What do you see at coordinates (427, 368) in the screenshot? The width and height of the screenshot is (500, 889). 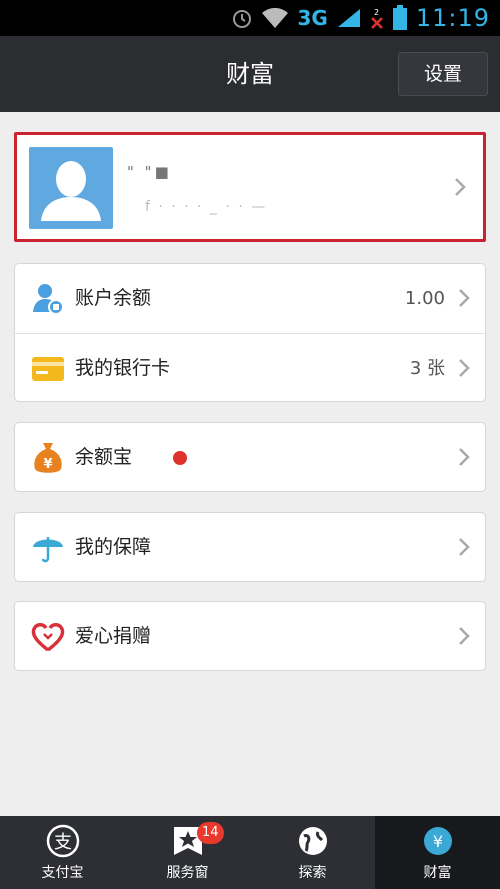 I see `bank-card-count: 3 张` at bounding box center [427, 368].